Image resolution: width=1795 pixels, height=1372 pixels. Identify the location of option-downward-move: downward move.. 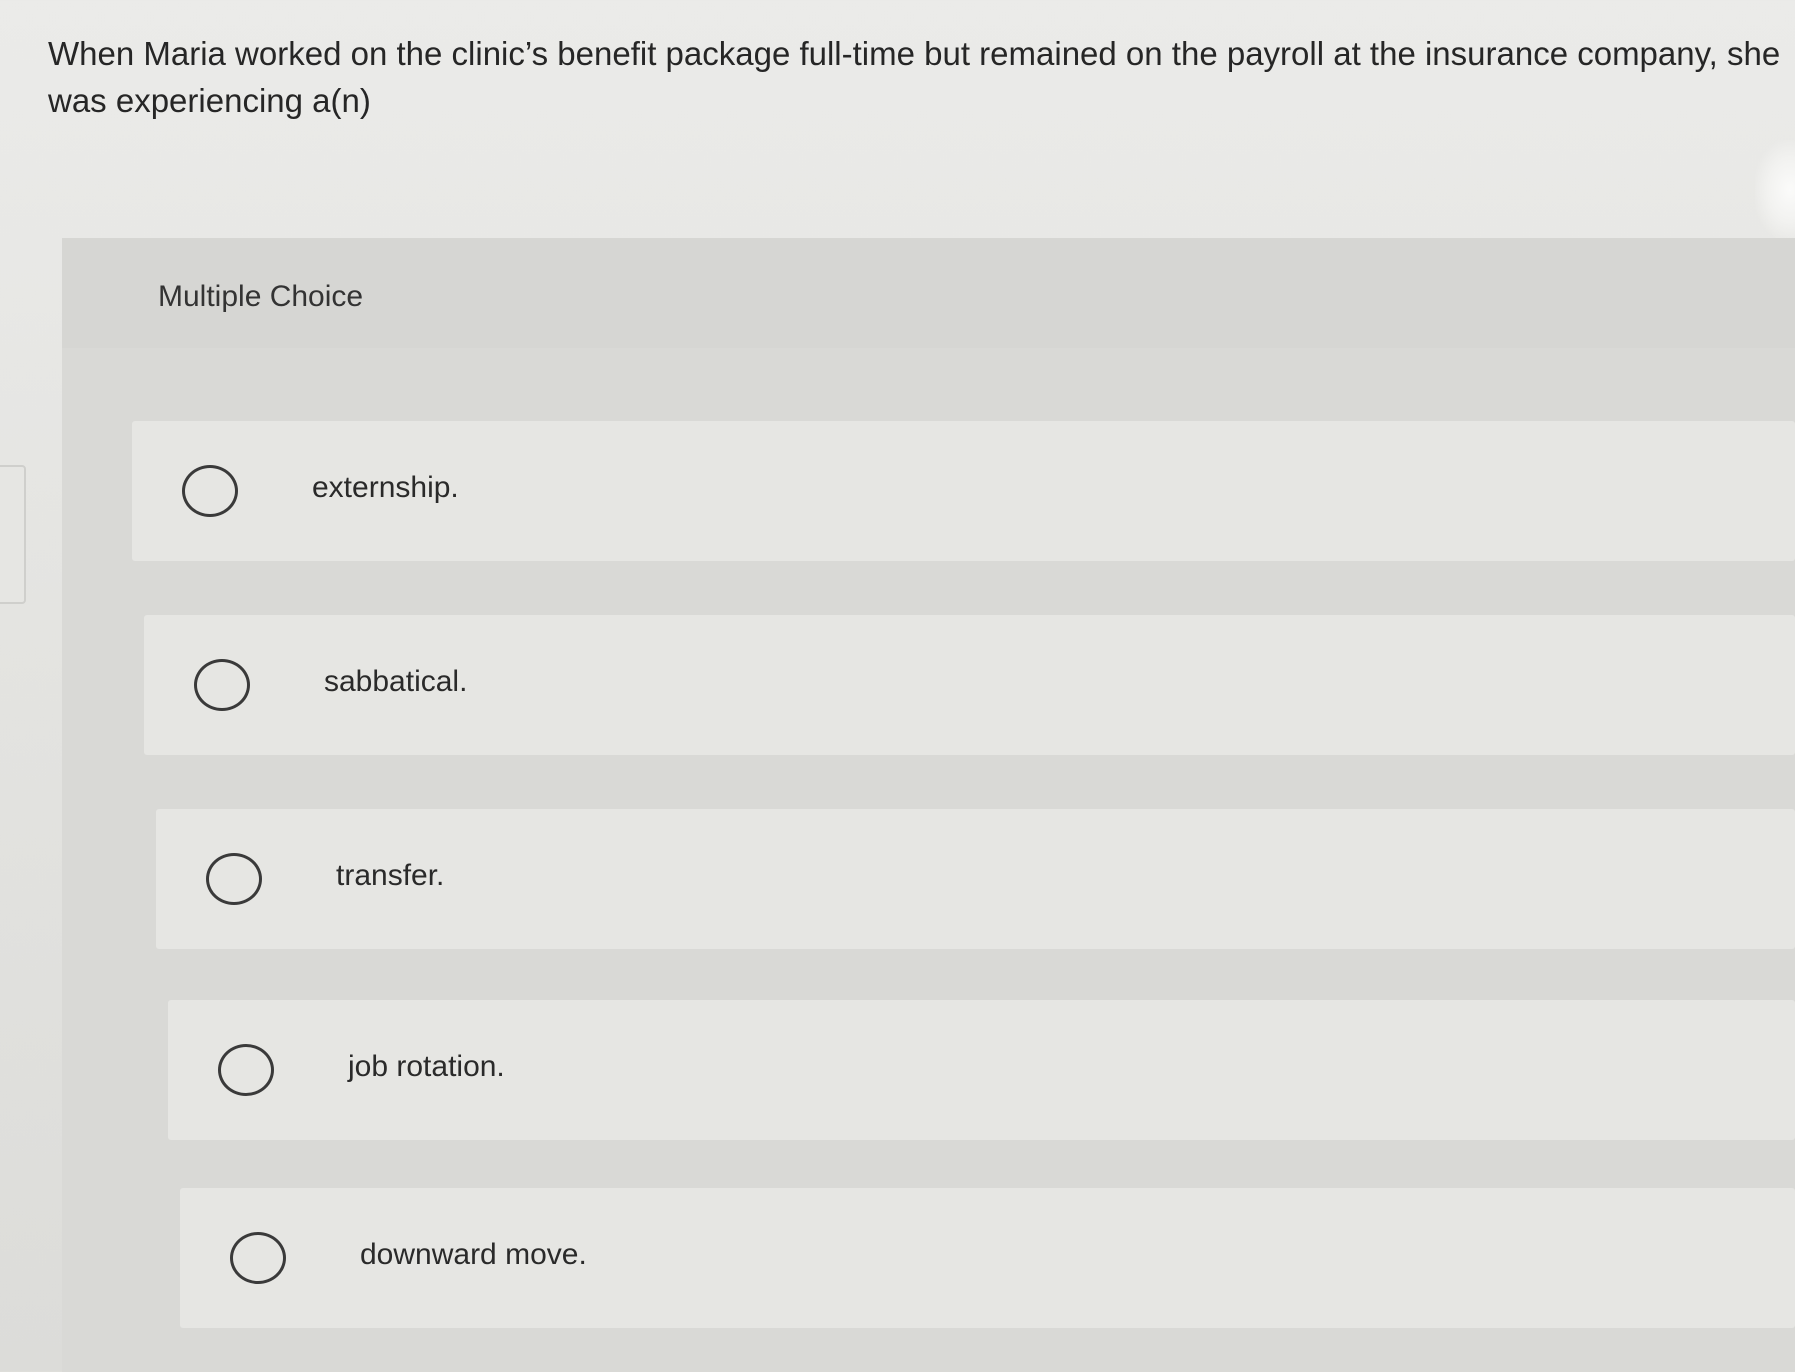
(987, 1258).